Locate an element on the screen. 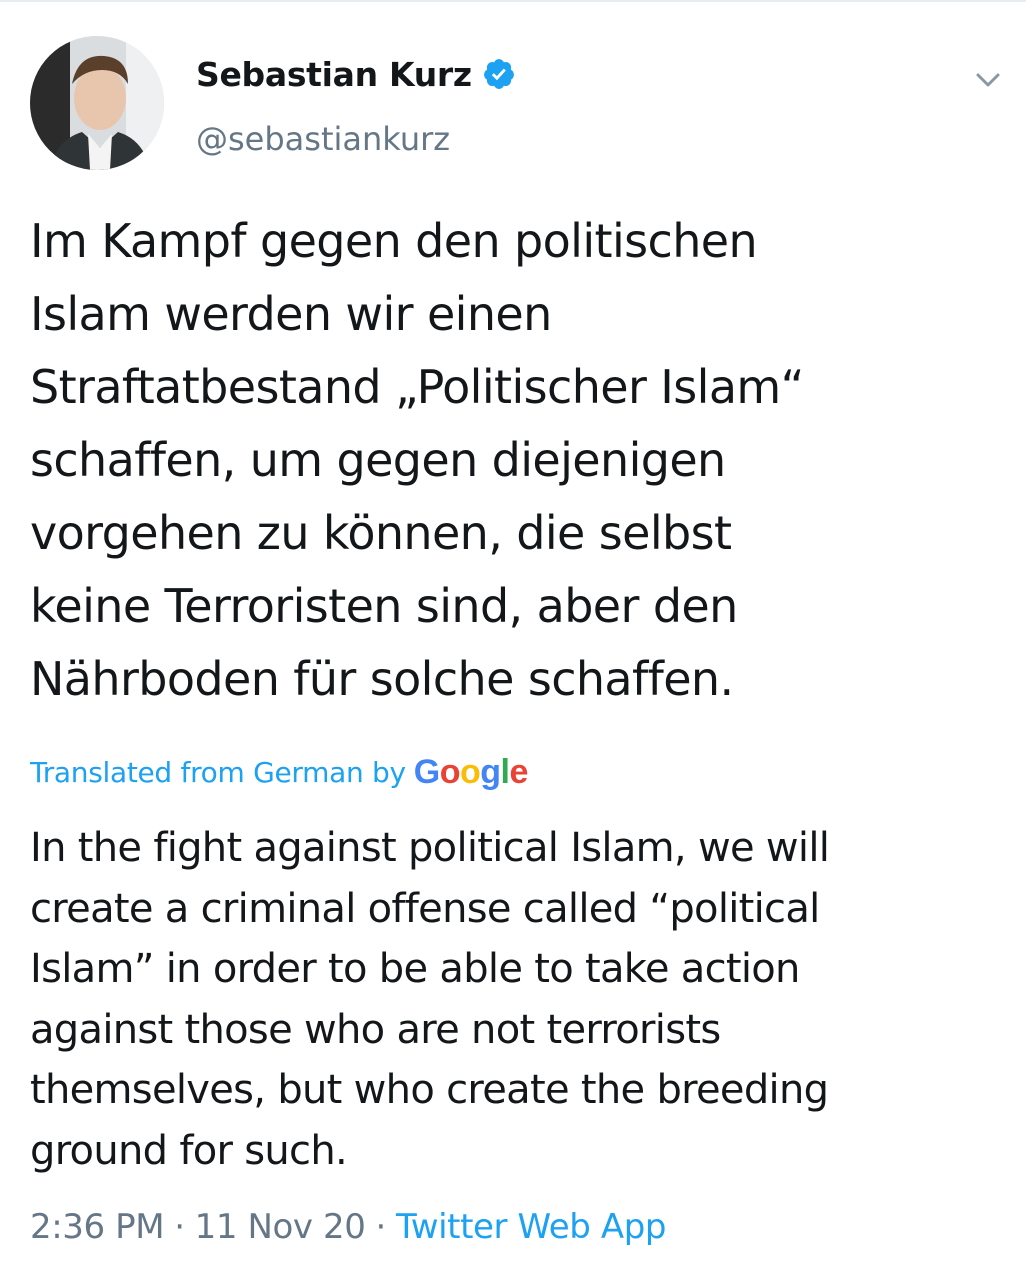  translated-text-line: themselves, but who create the breeding is located at coordinates (429, 1090).